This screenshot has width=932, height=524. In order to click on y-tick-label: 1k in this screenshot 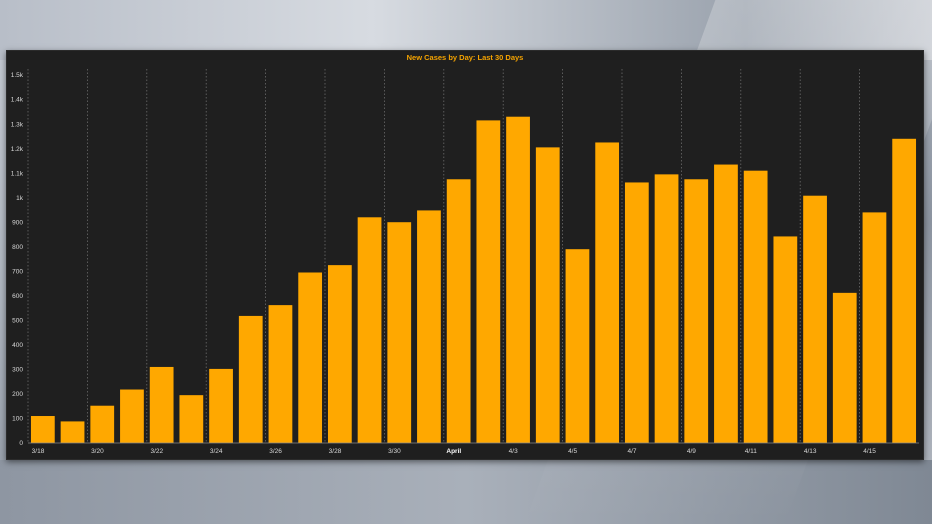, I will do `click(20, 198)`.